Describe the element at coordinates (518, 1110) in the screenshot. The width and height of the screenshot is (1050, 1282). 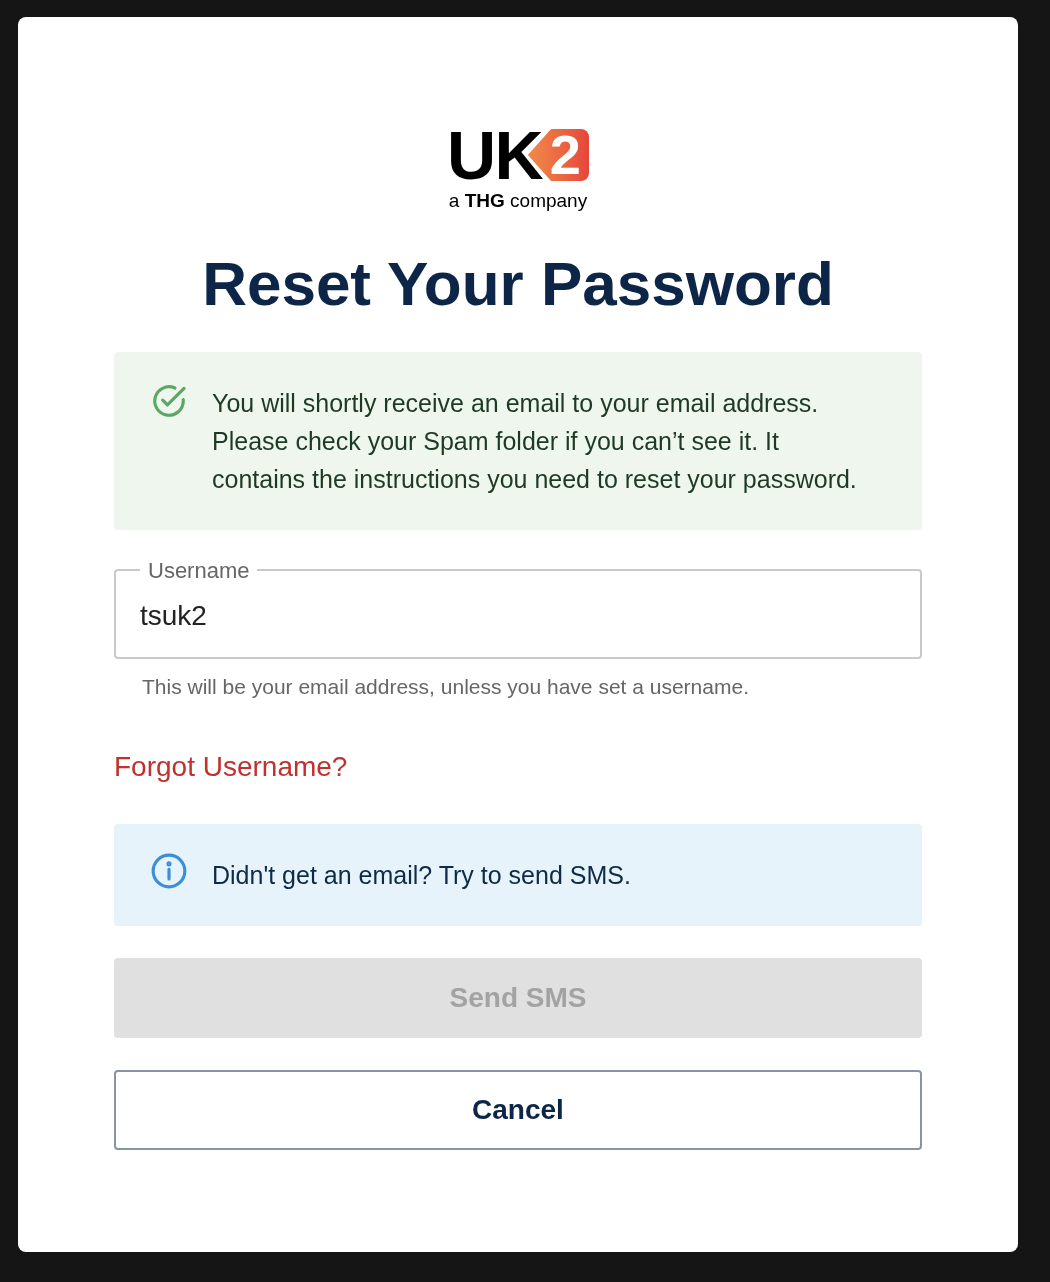
I see `cancel-button: Cancel` at that location.